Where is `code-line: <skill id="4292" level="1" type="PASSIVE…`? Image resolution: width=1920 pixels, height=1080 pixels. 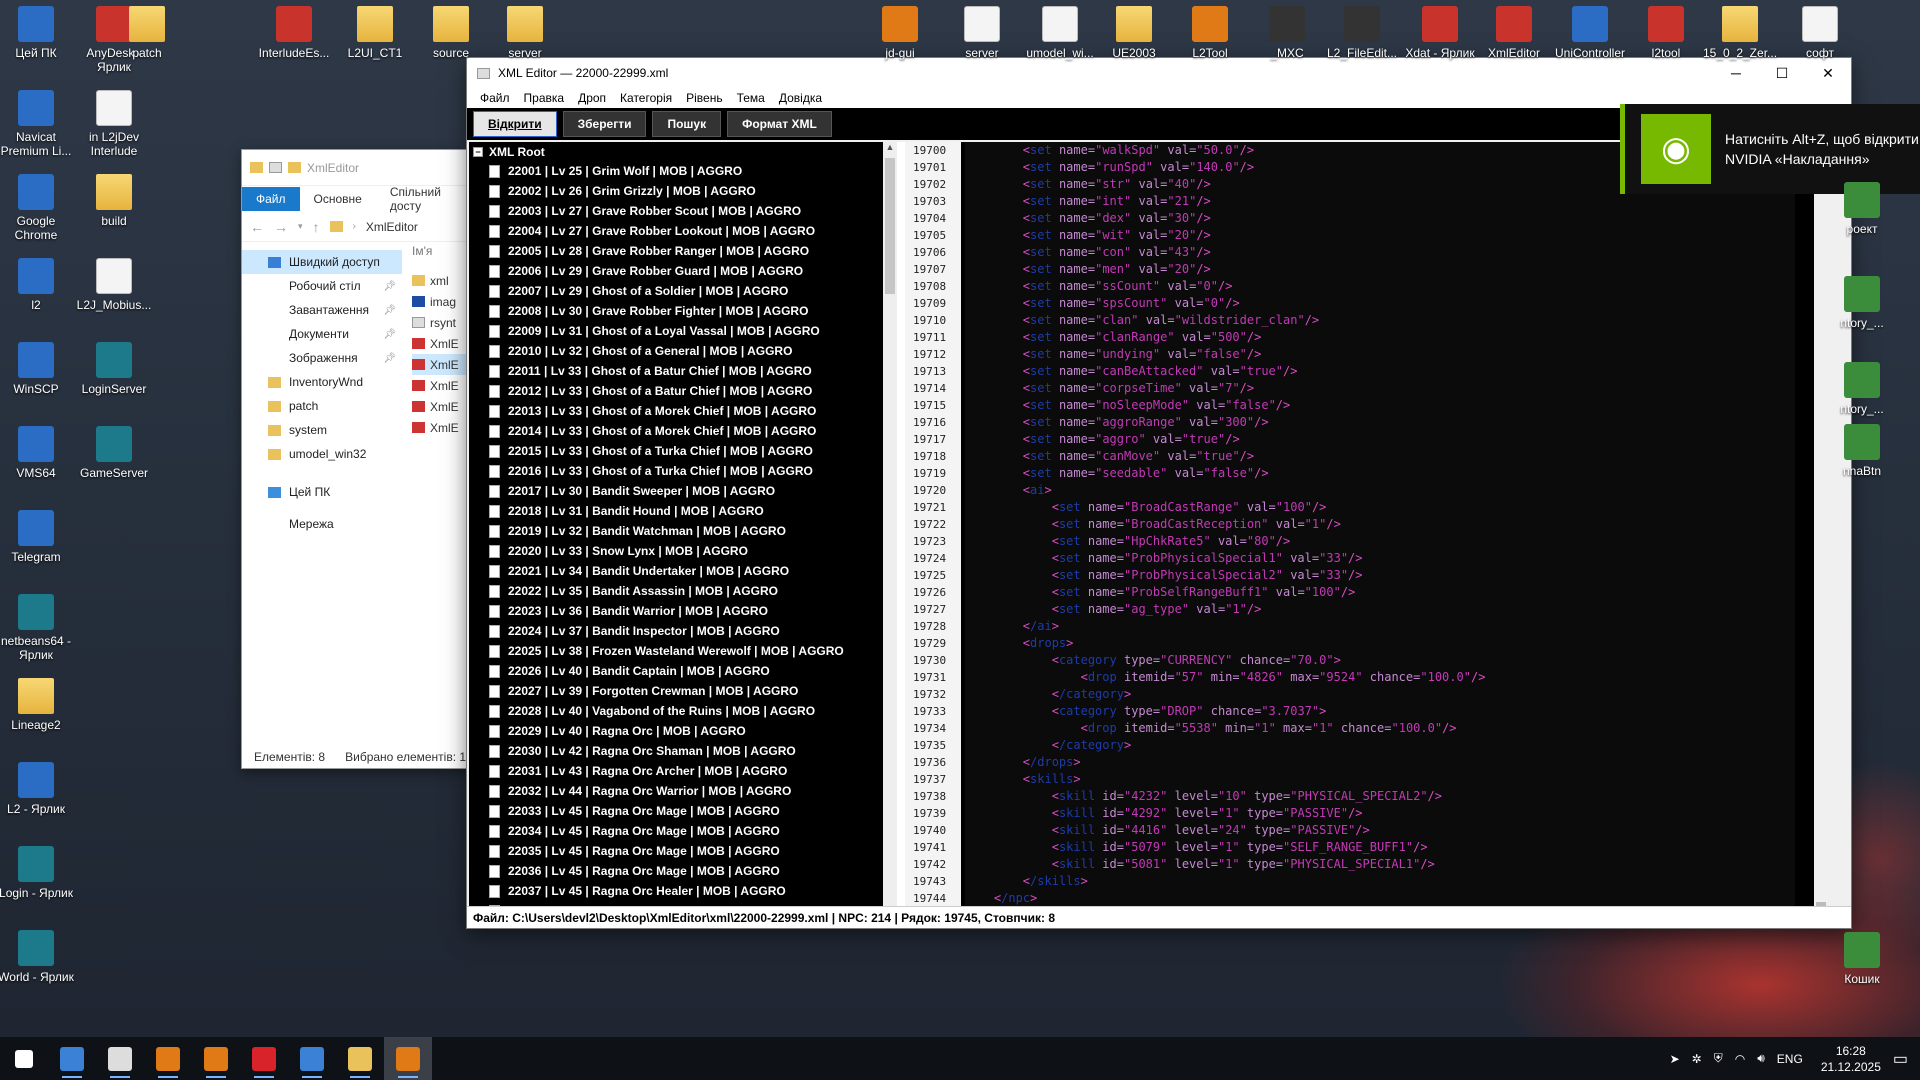
code-line: <skill id="4292" level="1" type="PASSIVE… is located at coordinates (1380, 813).